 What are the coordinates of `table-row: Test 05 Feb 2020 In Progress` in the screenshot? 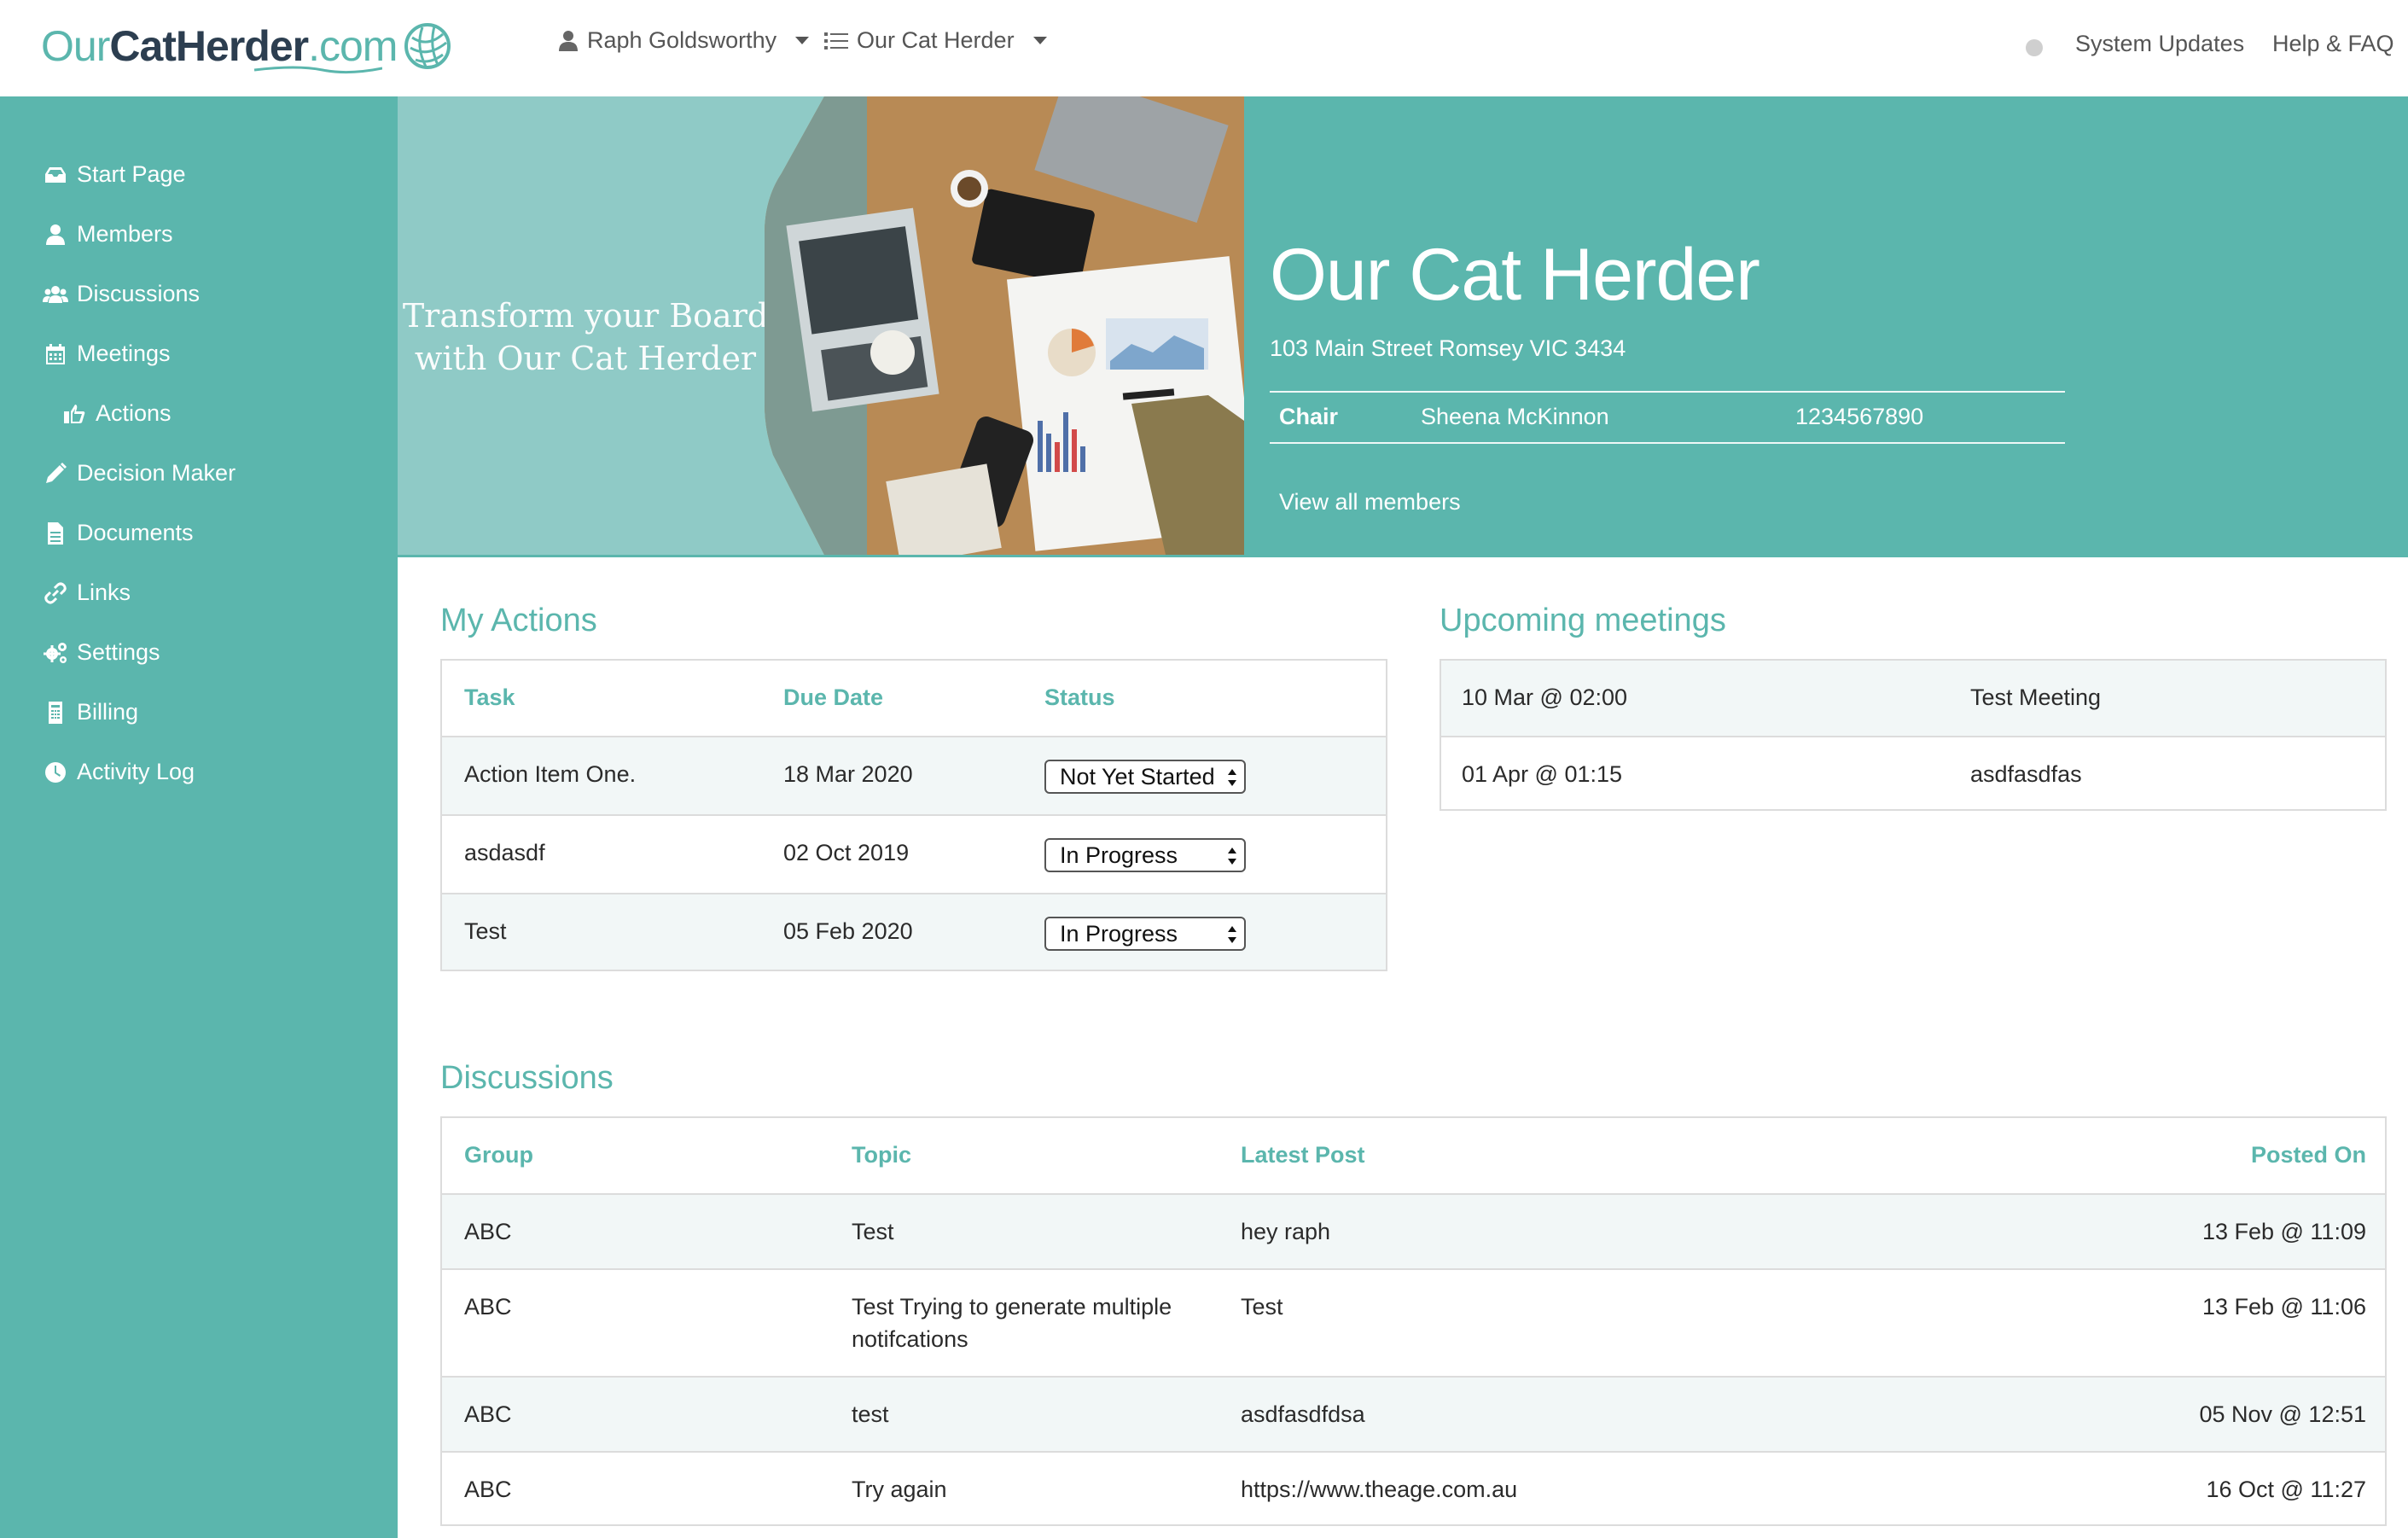 It's located at (914, 931).